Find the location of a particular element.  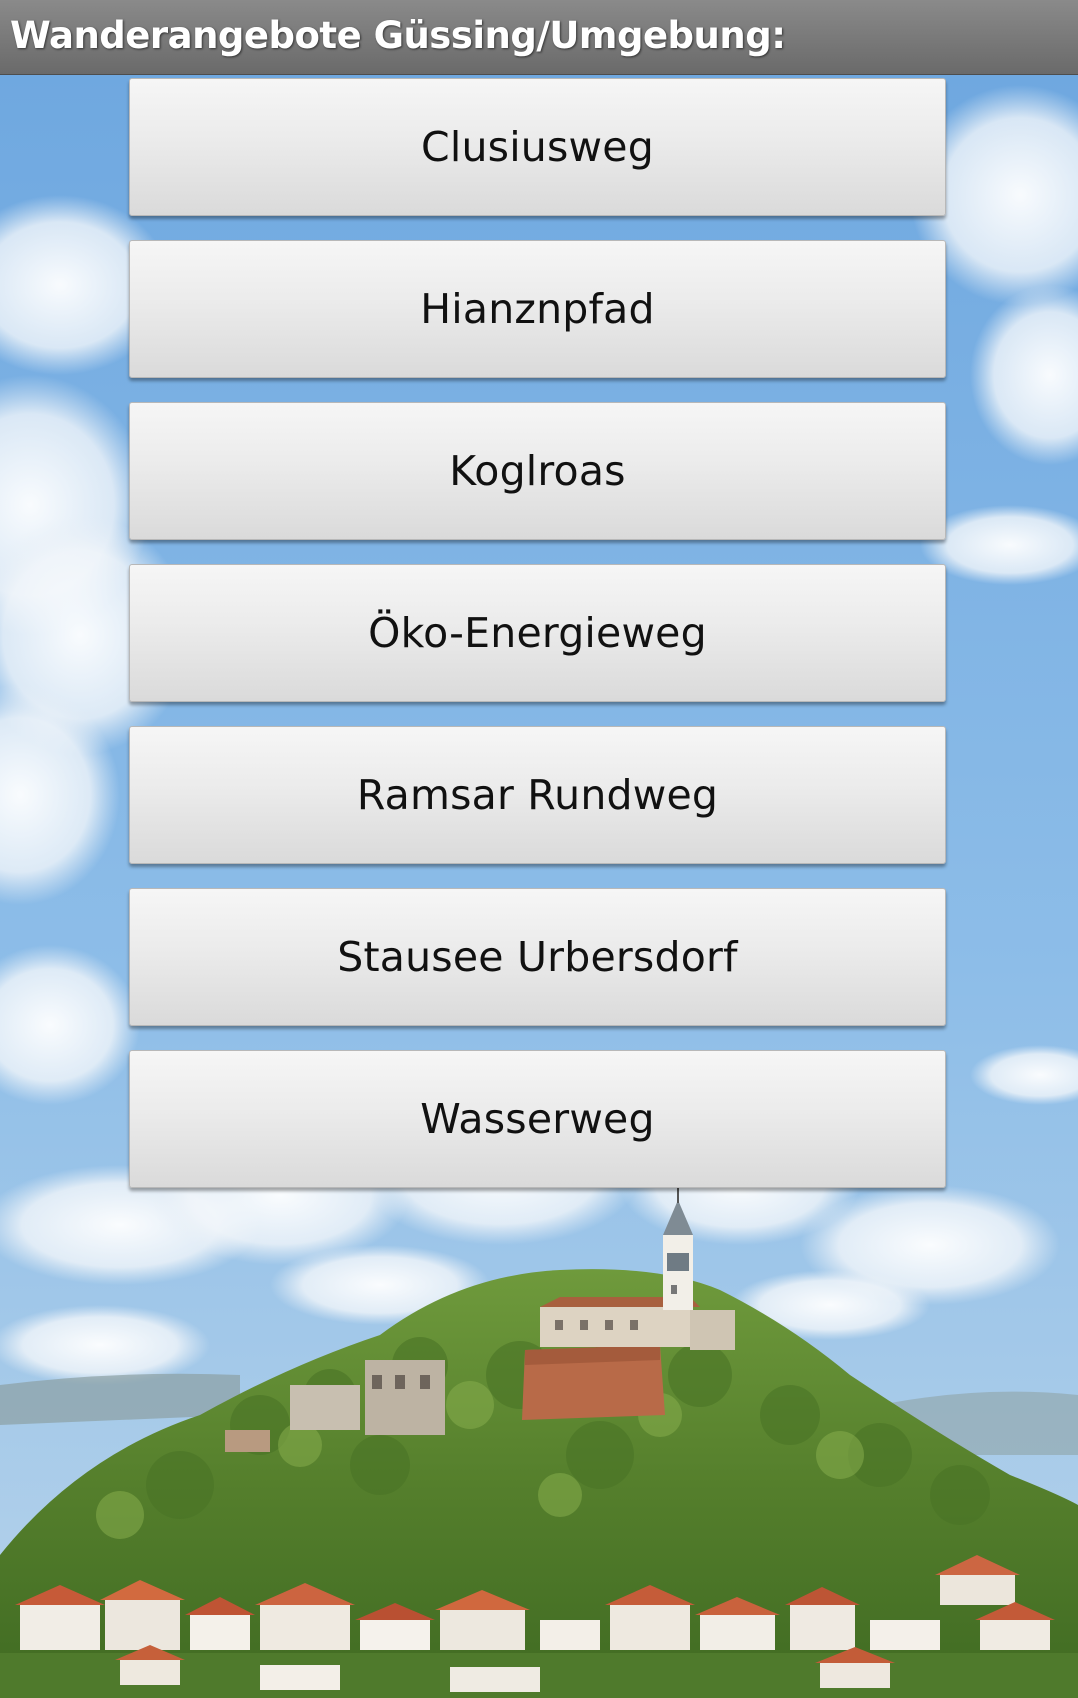

trail-button-clusiusweg: Clusiusweg is located at coordinates (537, 147).